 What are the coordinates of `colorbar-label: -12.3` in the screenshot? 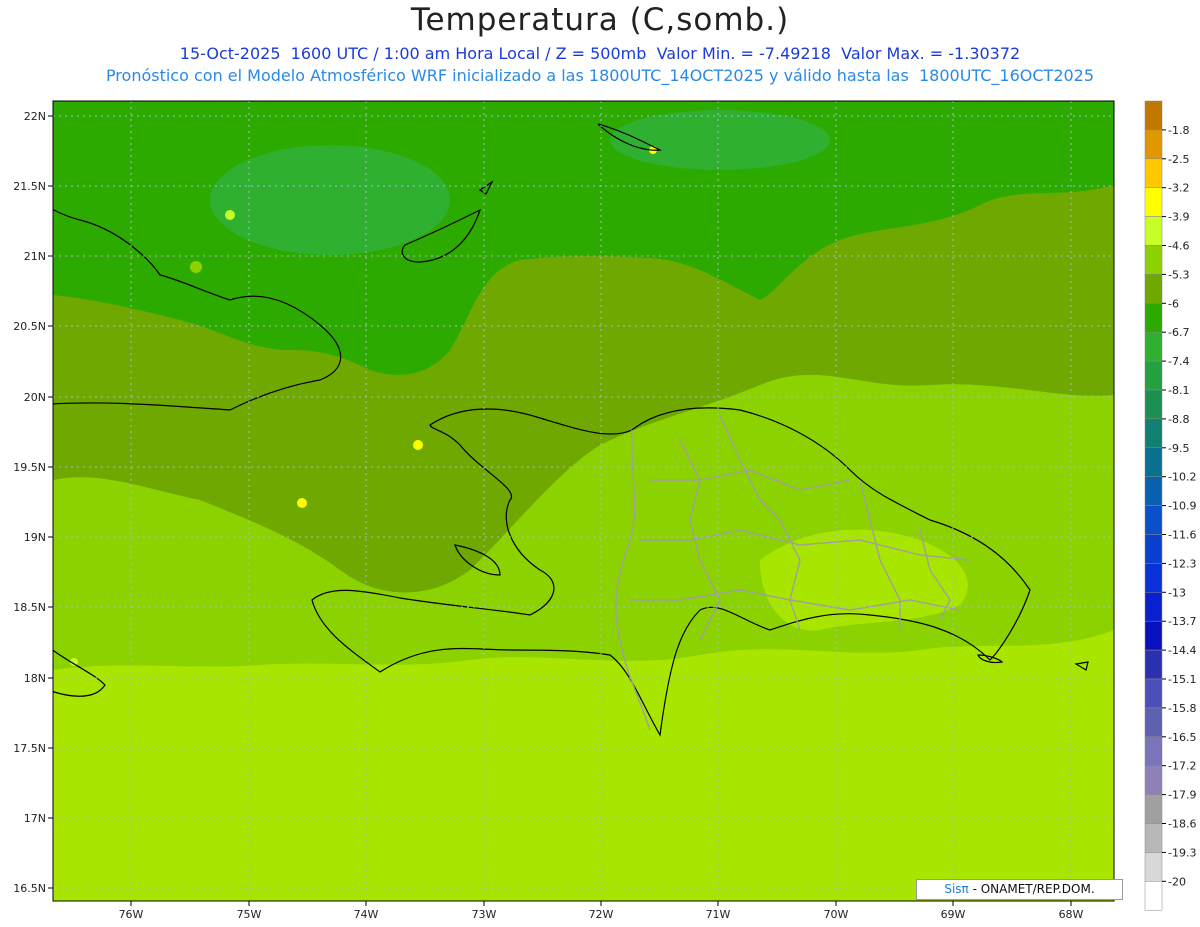 It's located at (1182, 563).